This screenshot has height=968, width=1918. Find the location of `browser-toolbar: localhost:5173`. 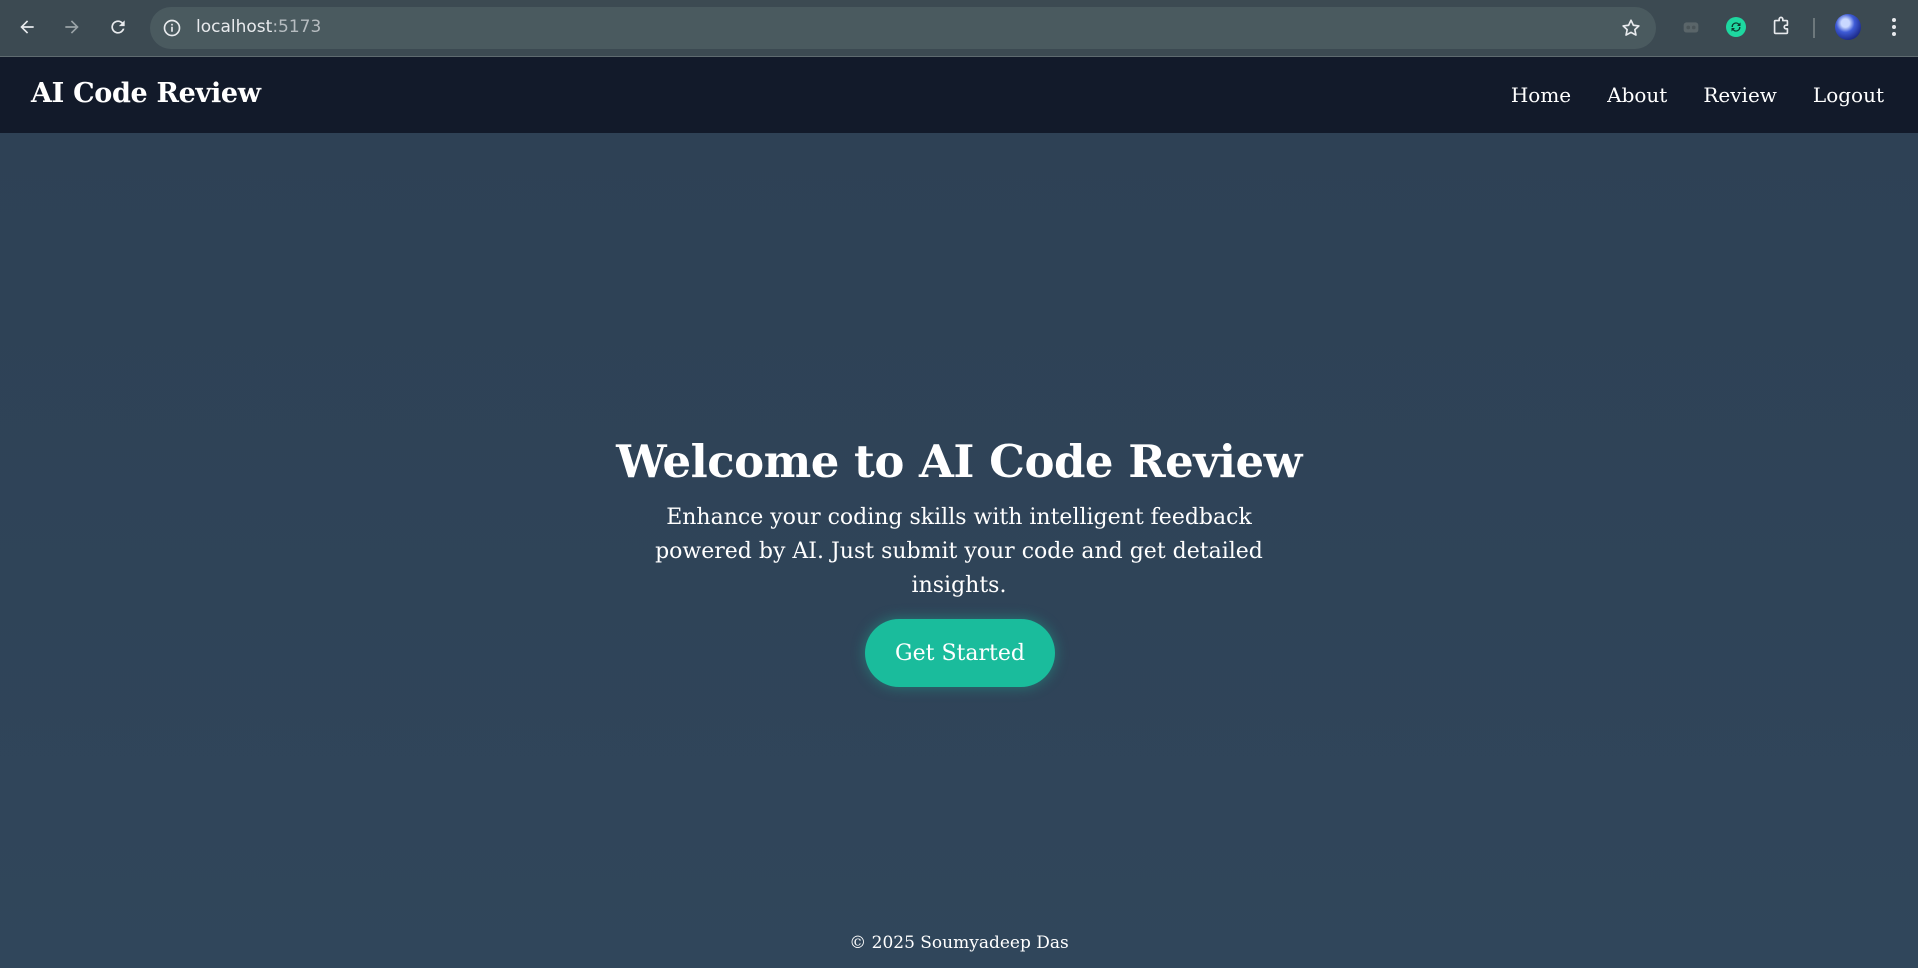

browser-toolbar: localhost:5173 is located at coordinates (959, 28).